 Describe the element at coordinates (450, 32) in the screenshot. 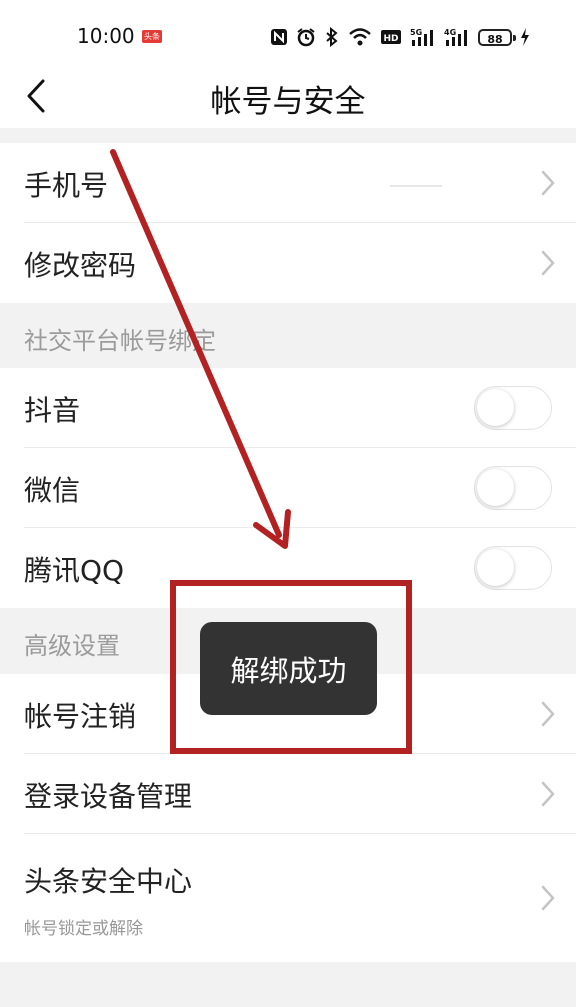

I see `svg-text: 4G` at that location.